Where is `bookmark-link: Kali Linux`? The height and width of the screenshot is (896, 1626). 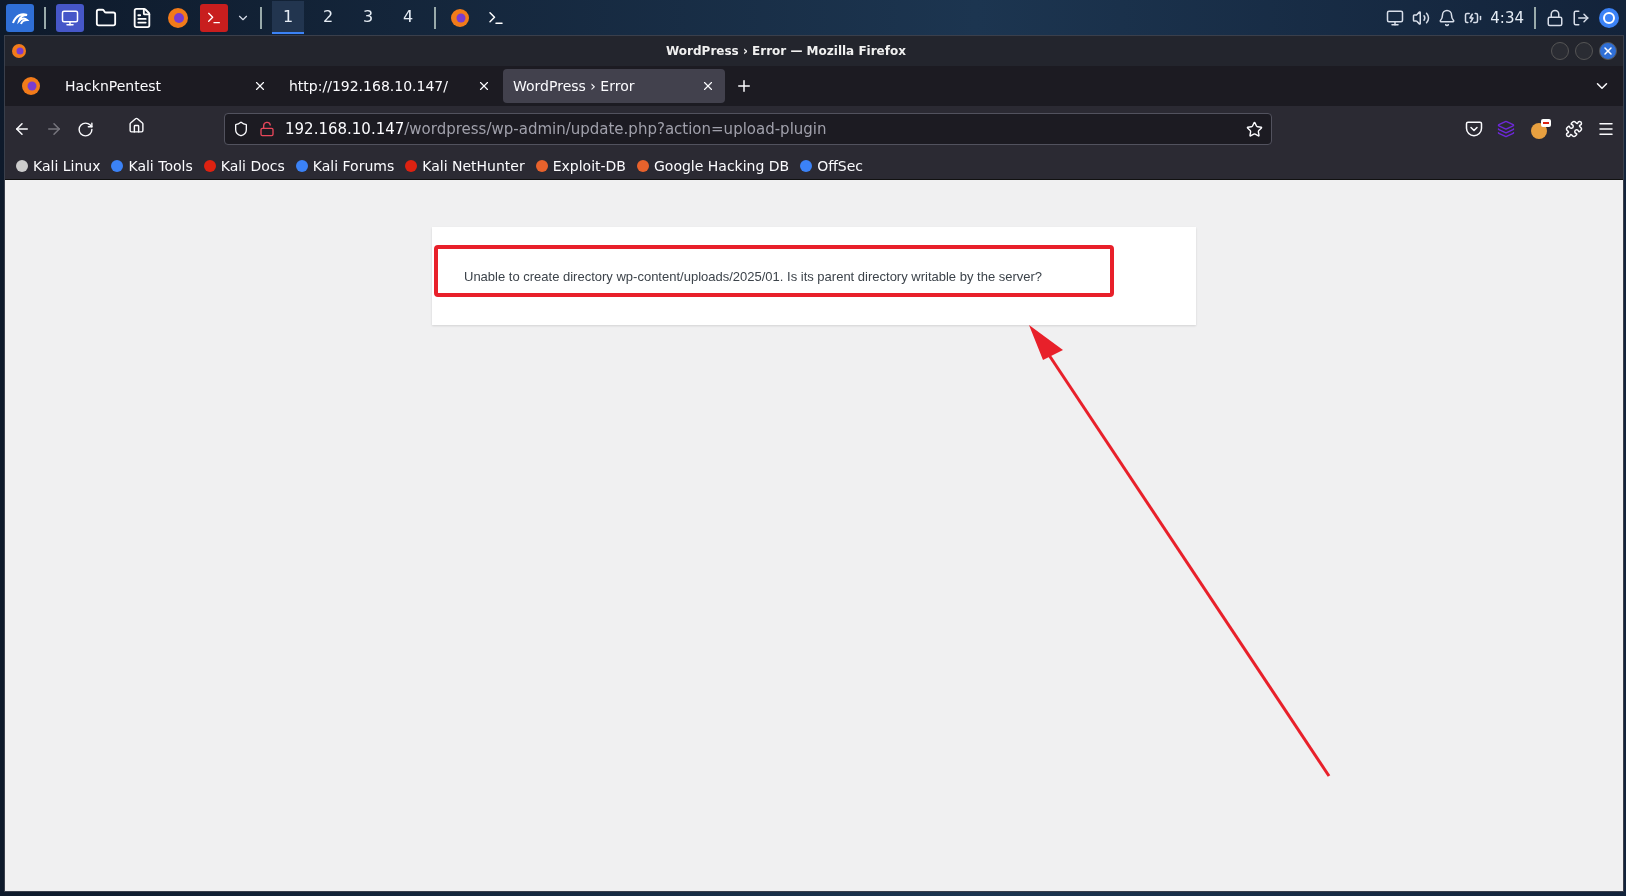 bookmark-link: Kali Linux is located at coordinates (58, 165).